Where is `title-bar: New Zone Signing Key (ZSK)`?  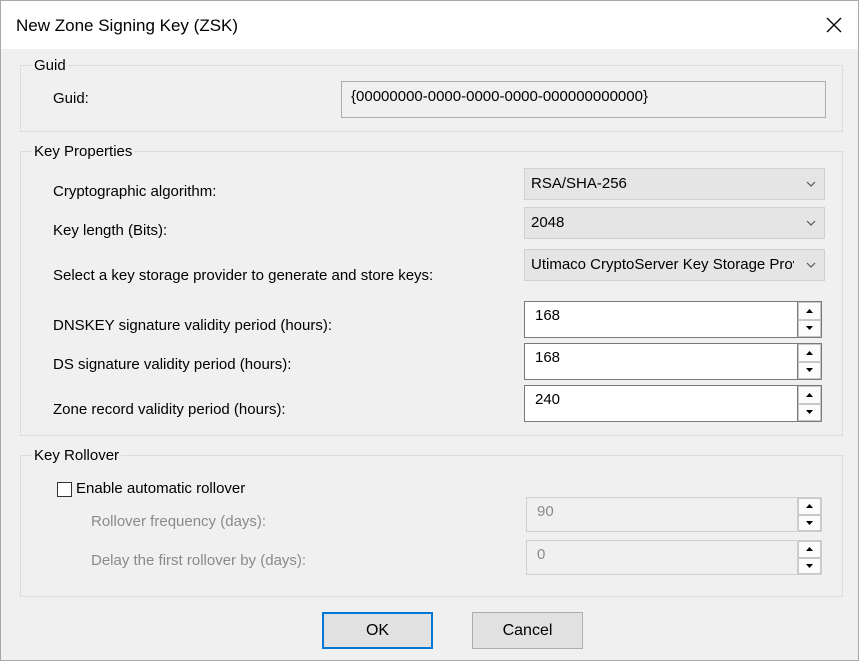
title-bar: New Zone Signing Key (ZSK) is located at coordinates (429, 25).